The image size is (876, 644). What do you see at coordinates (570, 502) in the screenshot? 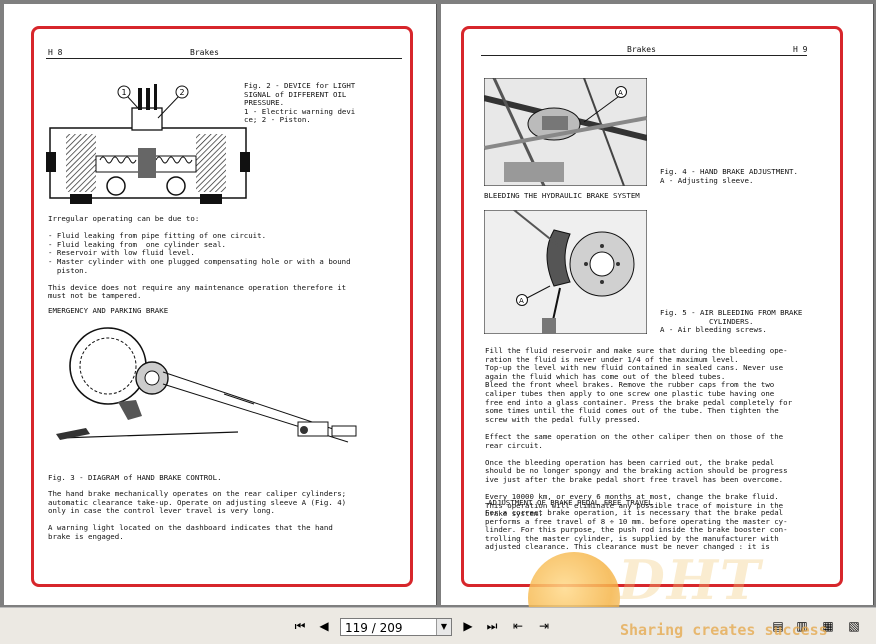
I see `section-heading-adjustment: ADJUSTMENT OF BRAKE PEDAL FREE TRAVEL` at bounding box center [570, 502].